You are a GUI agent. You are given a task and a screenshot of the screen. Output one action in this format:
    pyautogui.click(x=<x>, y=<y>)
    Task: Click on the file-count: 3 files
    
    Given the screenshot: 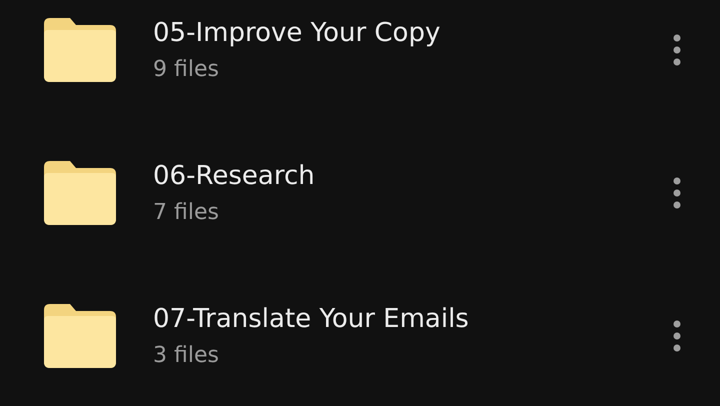 What is the action you would take?
    pyautogui.click(x=186, y=356)
    